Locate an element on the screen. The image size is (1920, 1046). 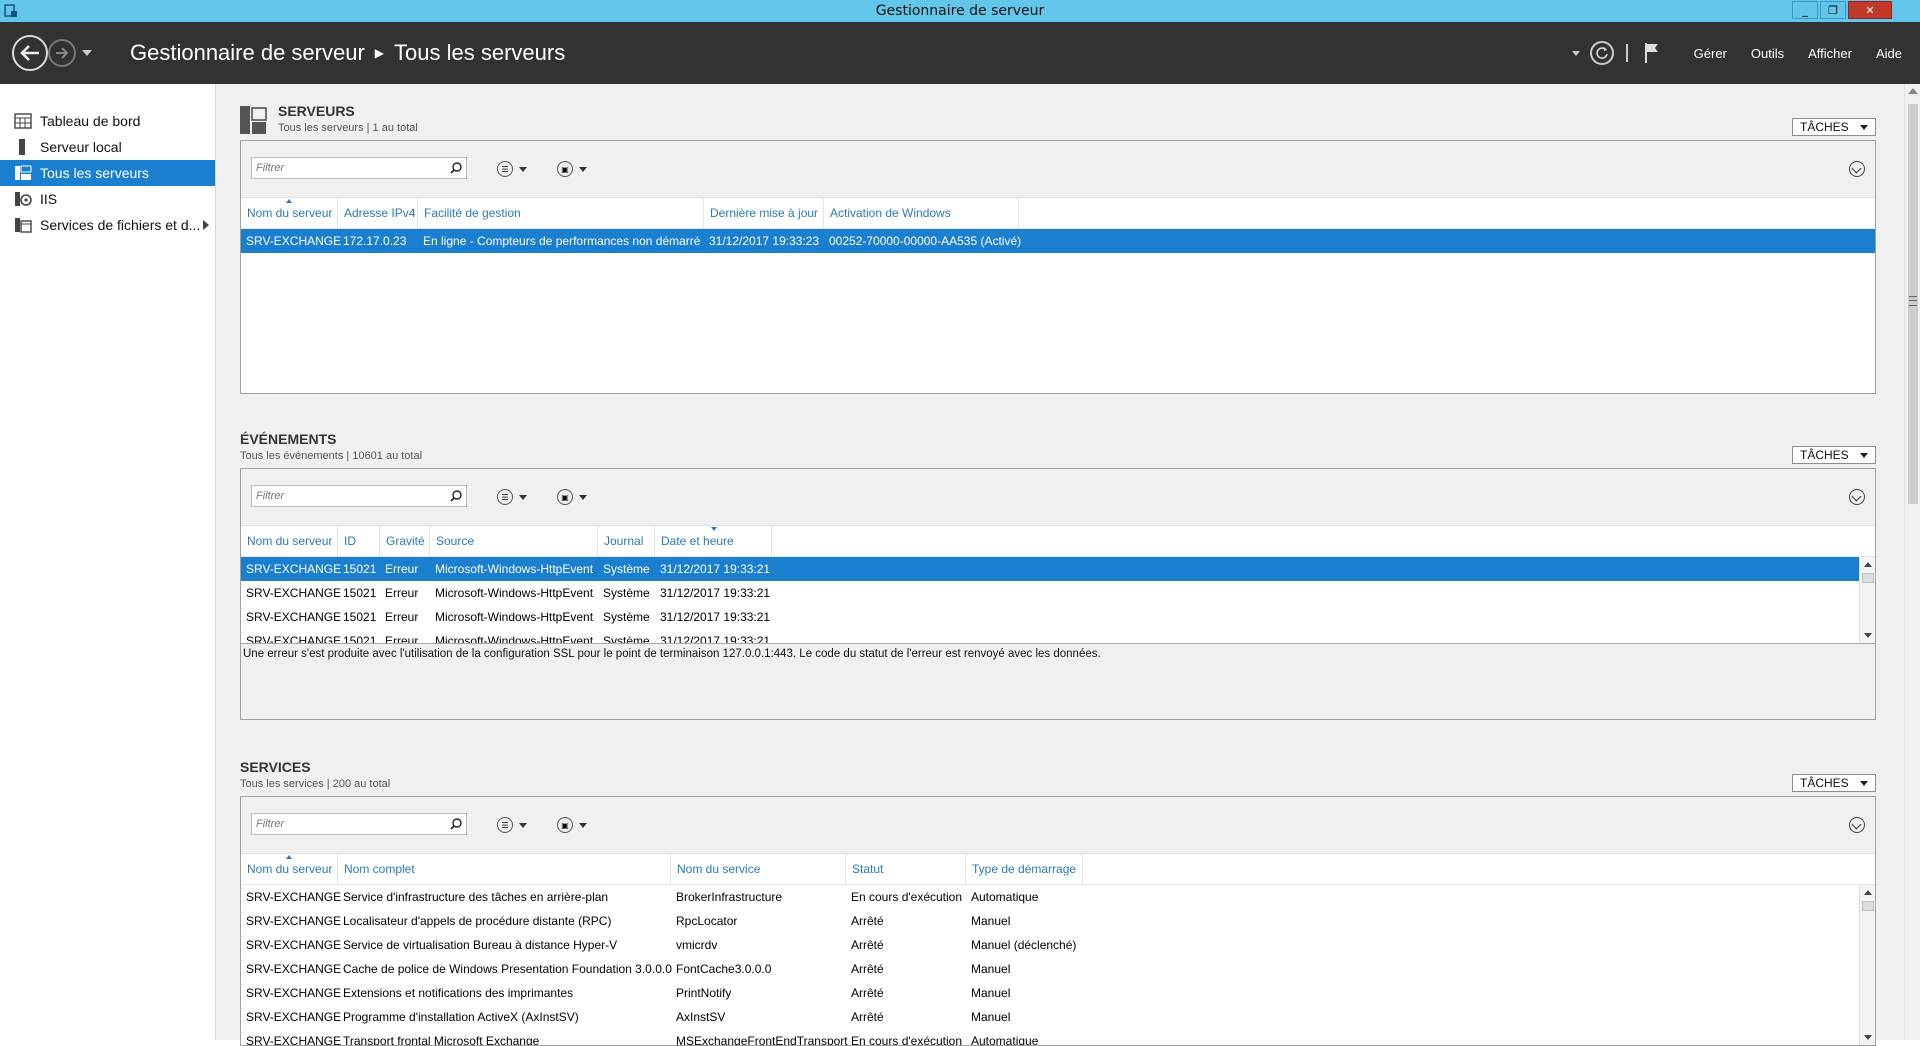
menu-outils: Outils is located at coordinates (1767, 53).